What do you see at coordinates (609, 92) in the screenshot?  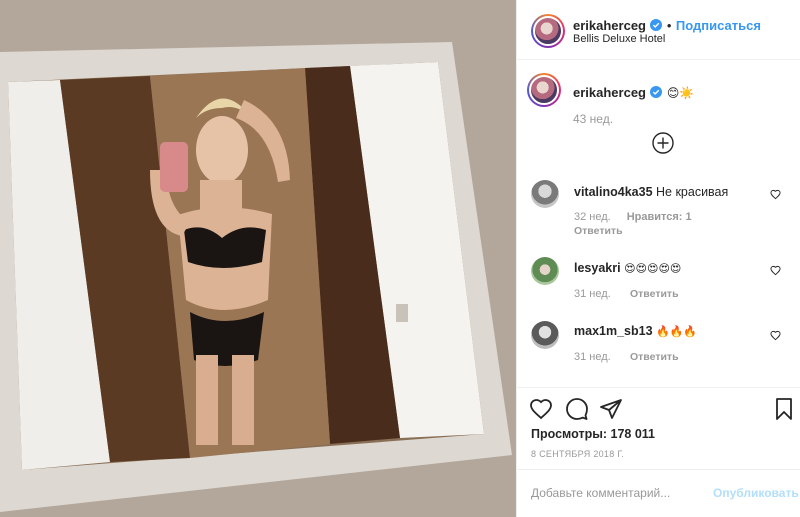 I see `caption-username: erikaherceg` at bounding box center [609, 92].